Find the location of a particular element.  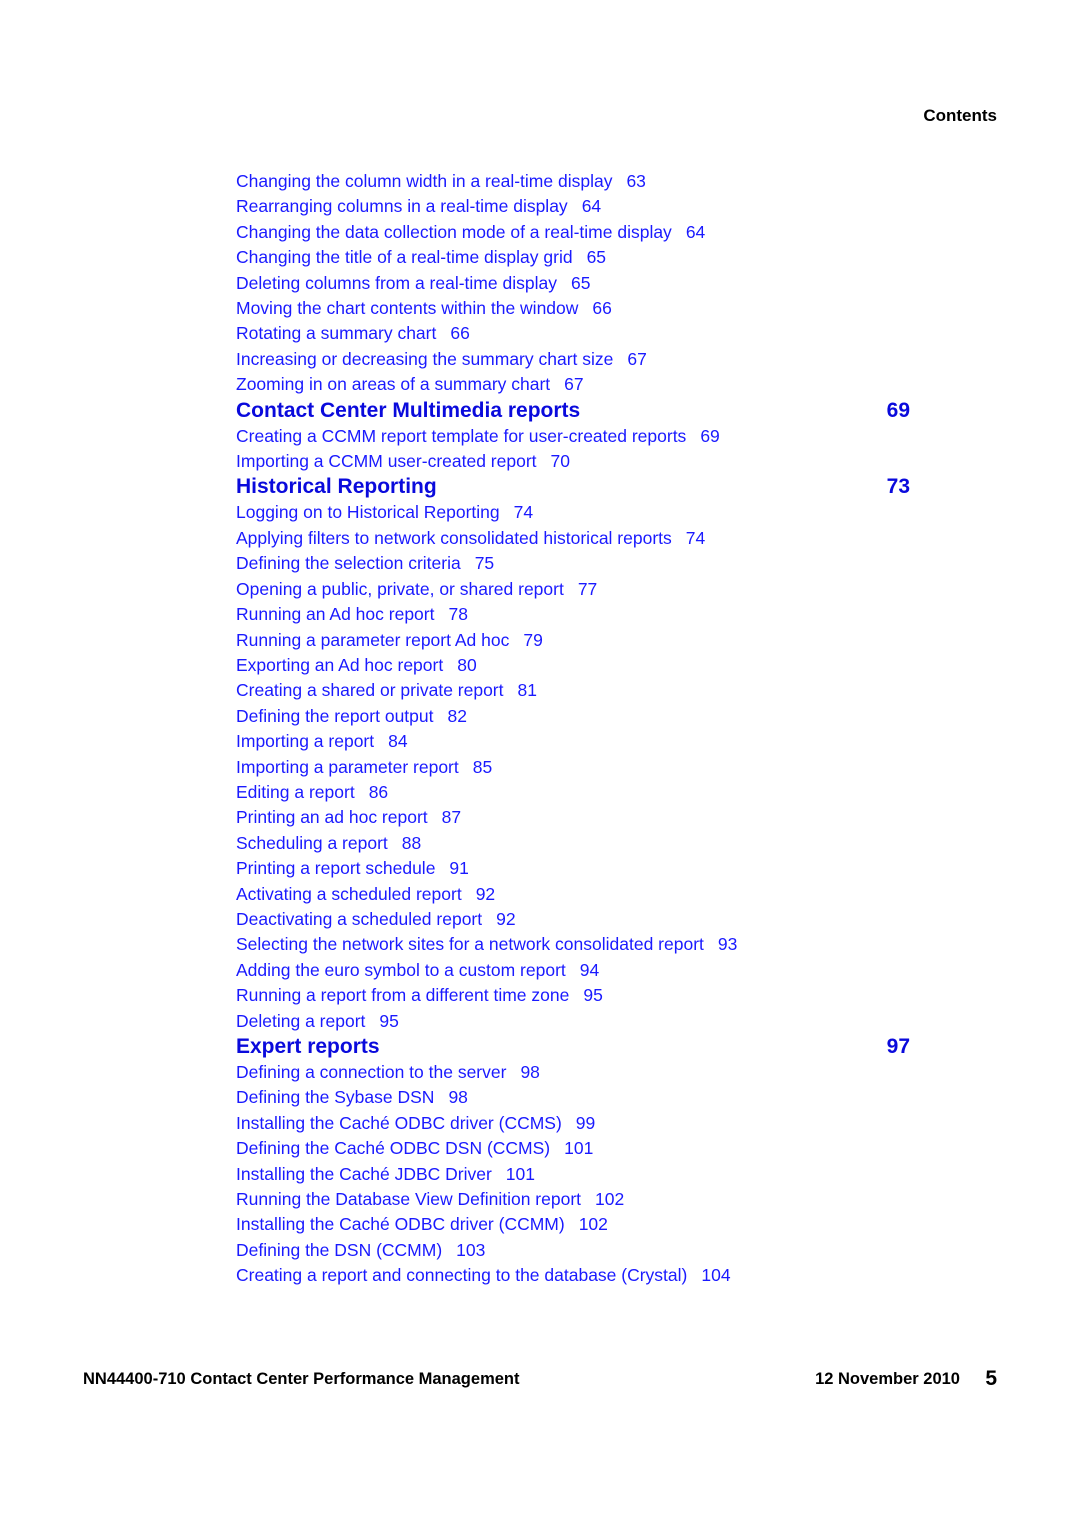

toc-entry-link: Defining a connection to the server 98 is located at coordinates (573, 1072).